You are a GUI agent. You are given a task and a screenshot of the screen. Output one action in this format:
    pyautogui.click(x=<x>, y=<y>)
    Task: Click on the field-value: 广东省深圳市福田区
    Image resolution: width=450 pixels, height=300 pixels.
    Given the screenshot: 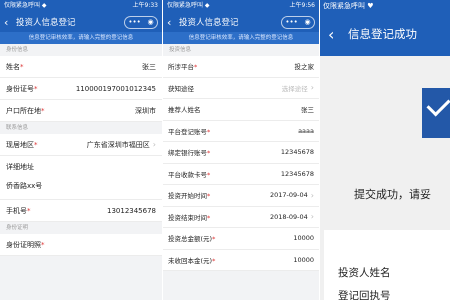 What is the action you would take?
    pyautogui.click(x=118, y=145)
    